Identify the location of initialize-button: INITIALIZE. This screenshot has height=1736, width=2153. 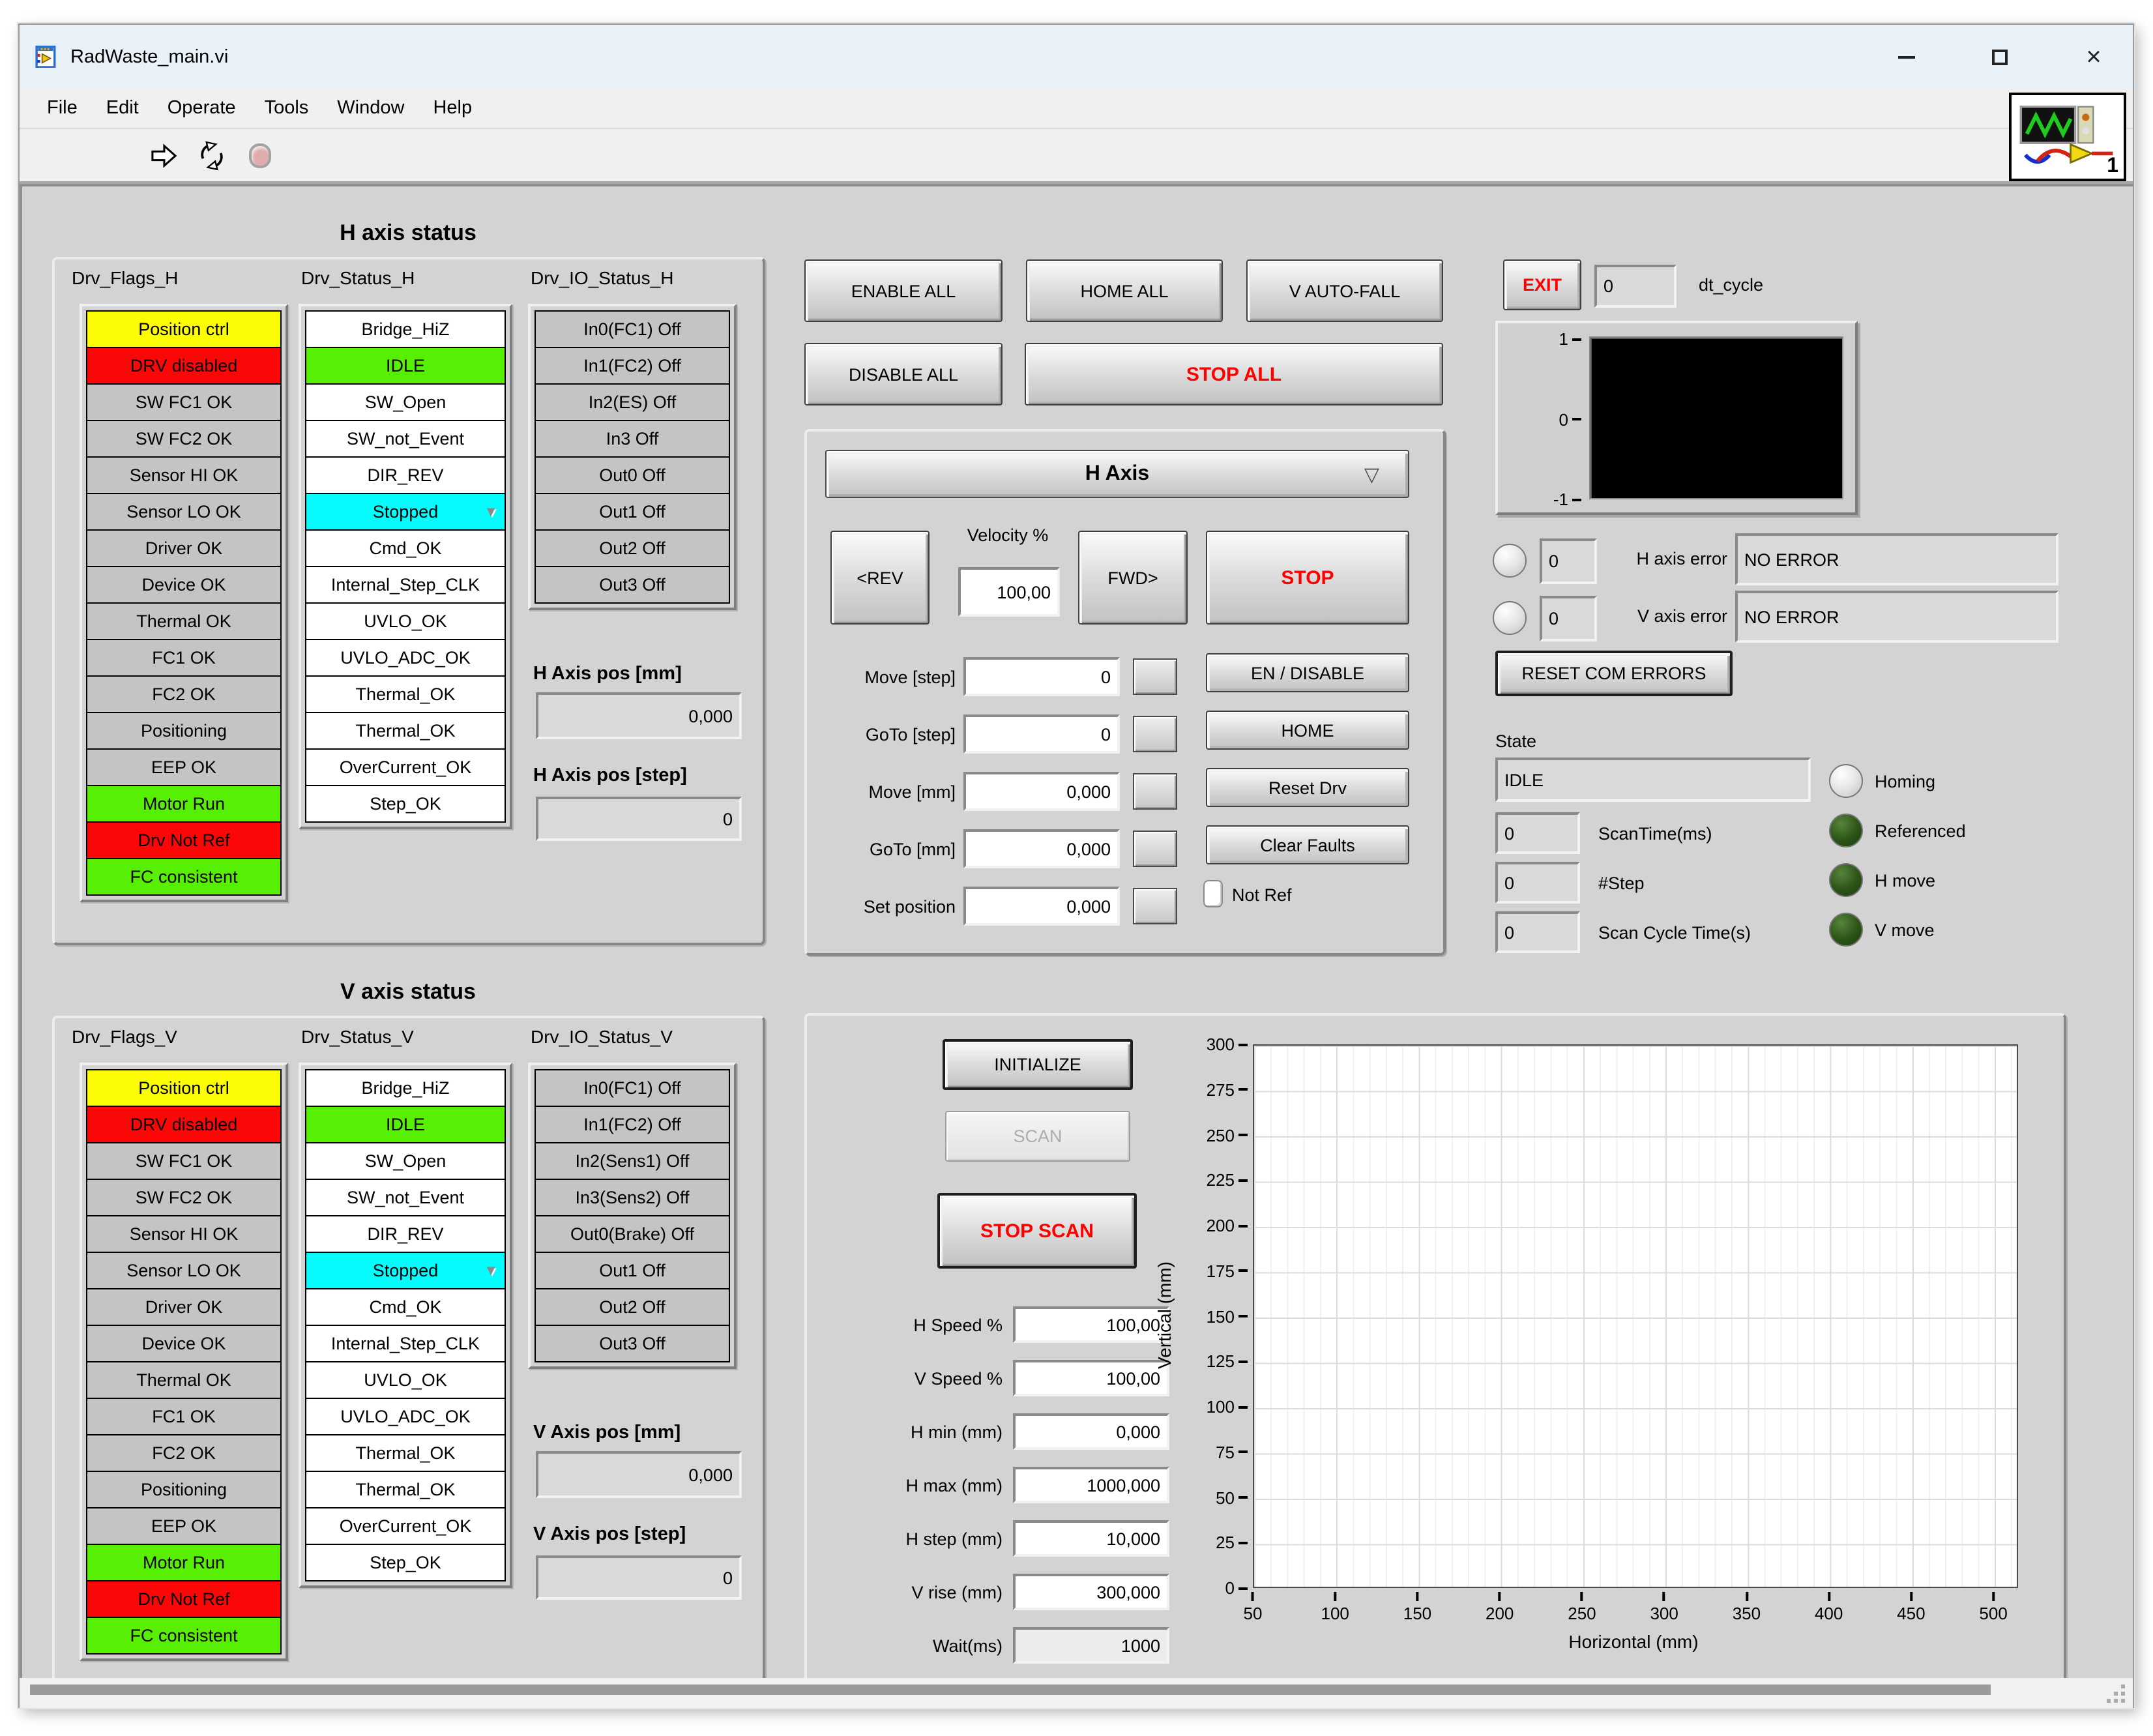
(1038, 1064).